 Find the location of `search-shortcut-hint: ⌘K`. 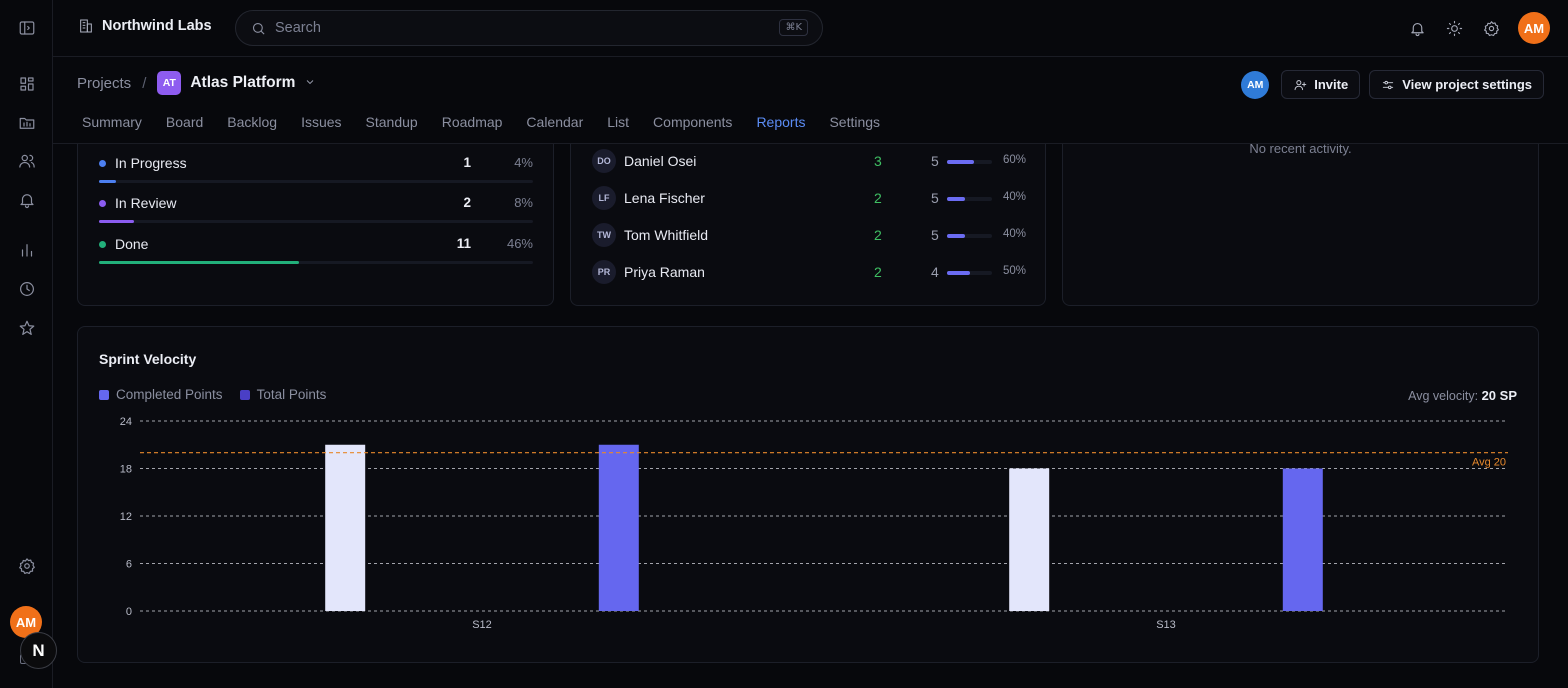

search-shortcut-hint: ⌘K is located at coordinates (793, 27).